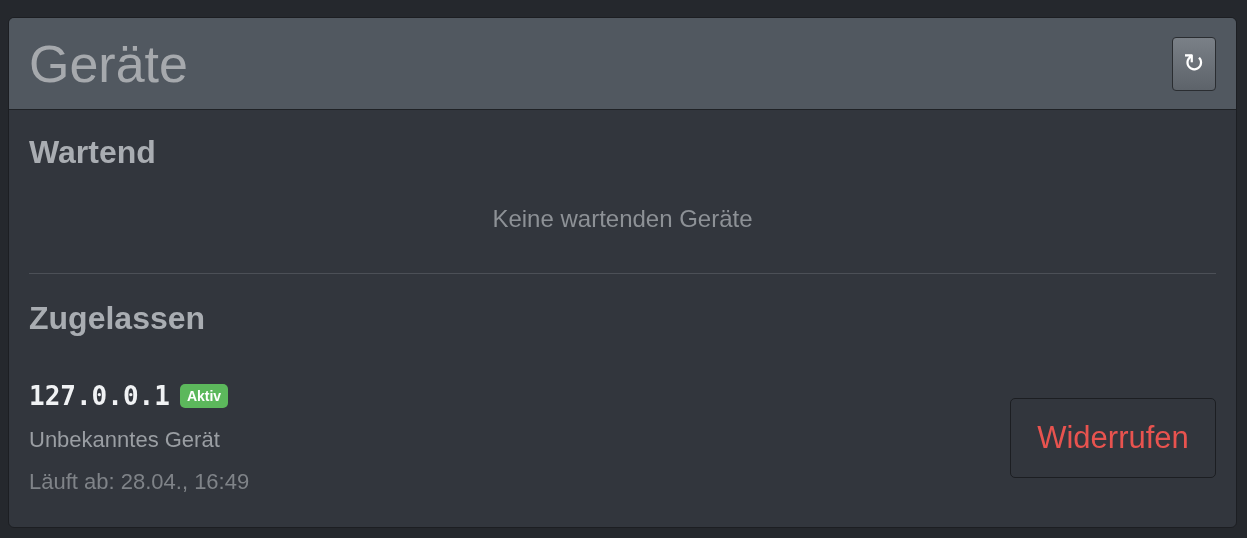 Image resolution: width=1247 pixels, height=538 pixels. I want to click on expiry-text: Läuft ab: 28.04., 16:49, so click(139, 482).